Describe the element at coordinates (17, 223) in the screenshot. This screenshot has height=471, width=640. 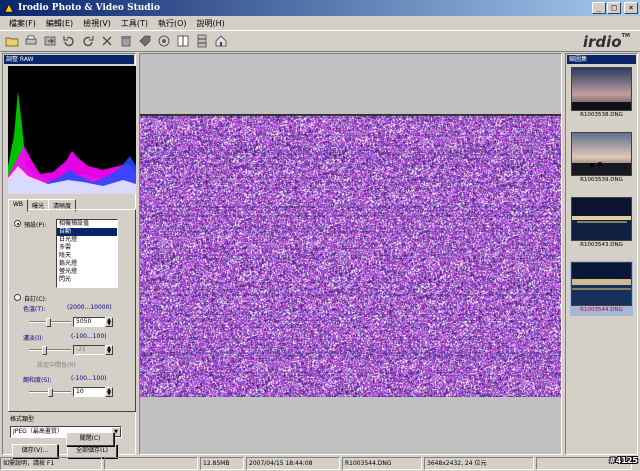
I see `preset-radio` at that location.